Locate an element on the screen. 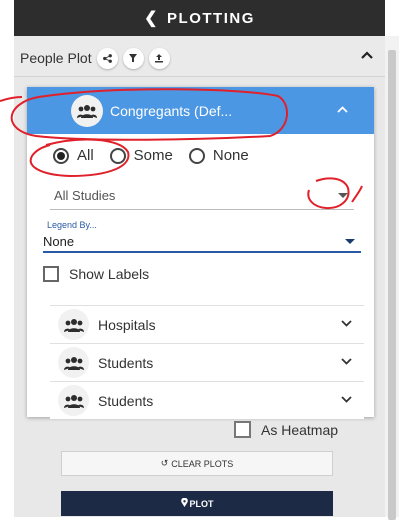  radio-some: Some is located at coordinates (141, 155).